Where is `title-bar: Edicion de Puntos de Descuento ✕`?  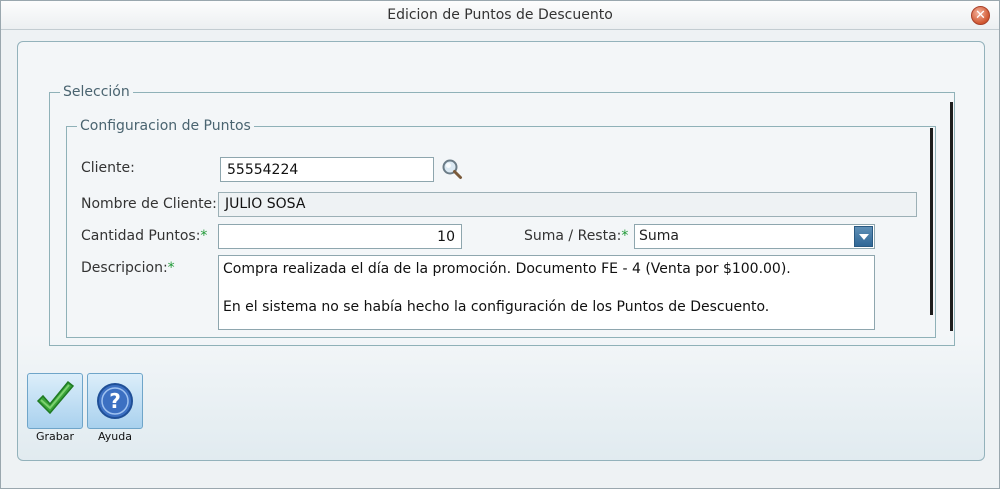 title-bar: Edicion de Puntos de Descuento ✕ is located at coordinates (500, 15).